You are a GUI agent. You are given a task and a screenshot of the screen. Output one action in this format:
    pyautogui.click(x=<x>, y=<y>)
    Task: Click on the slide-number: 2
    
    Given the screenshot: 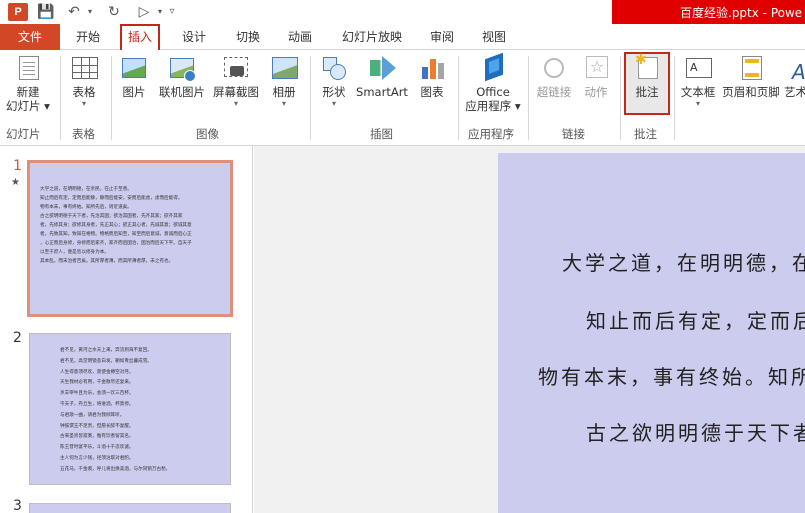 What is the action you would take?
    pyautogui.click(x=17, y=338)
    